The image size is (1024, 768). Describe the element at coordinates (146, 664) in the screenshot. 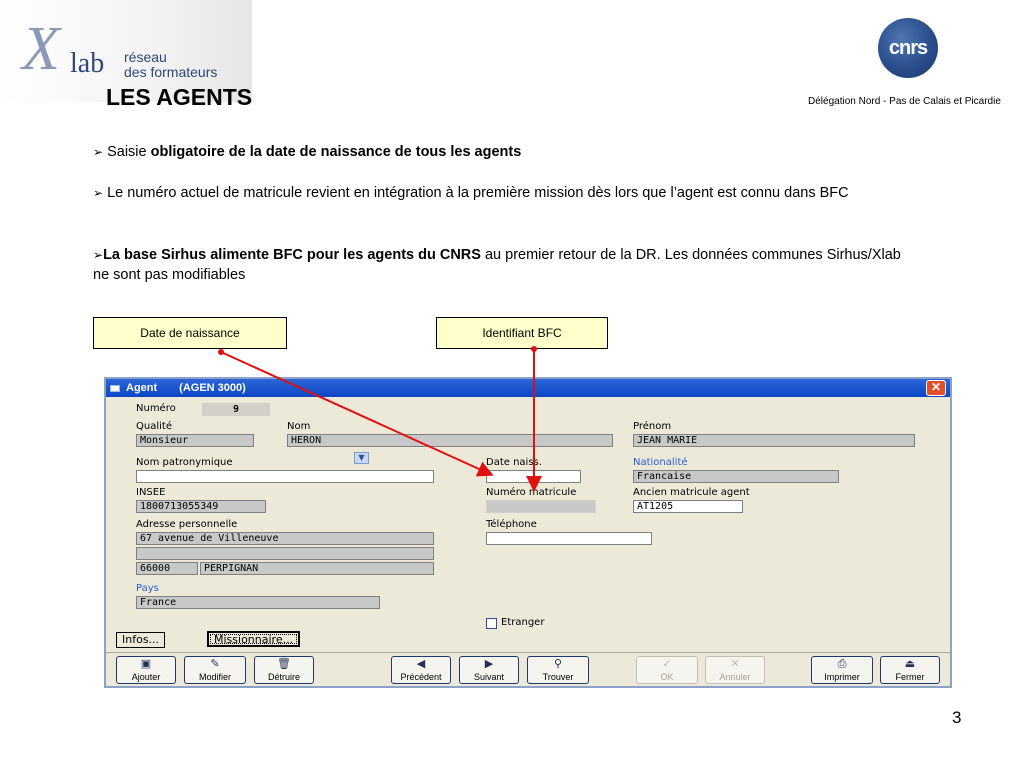

I see `add-record-icon: ▣` at that location.